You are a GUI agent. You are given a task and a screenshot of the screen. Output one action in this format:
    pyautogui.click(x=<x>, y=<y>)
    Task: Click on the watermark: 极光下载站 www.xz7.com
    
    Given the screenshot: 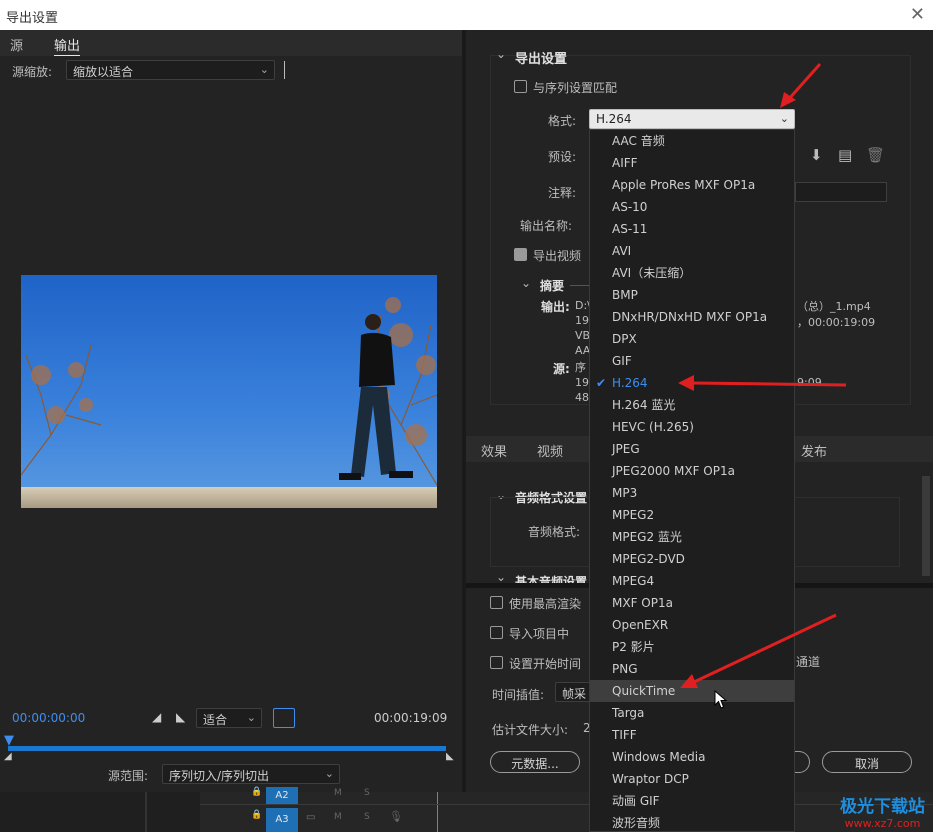 What is the action you would take?
    pyautogui.click(x=882, y=811)
    